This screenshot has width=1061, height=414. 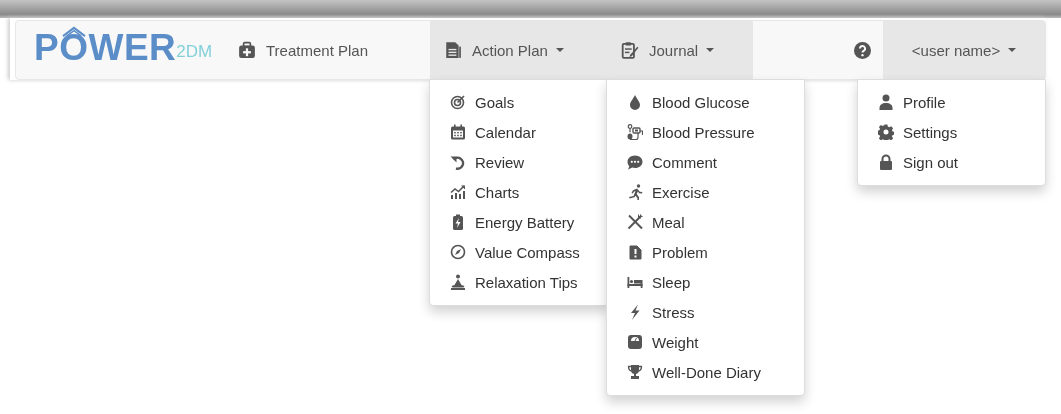 What do you see at coordinates (635, 222) in the screenshot?
I see `fork-knife-icon` at bounding box center [635, 222].